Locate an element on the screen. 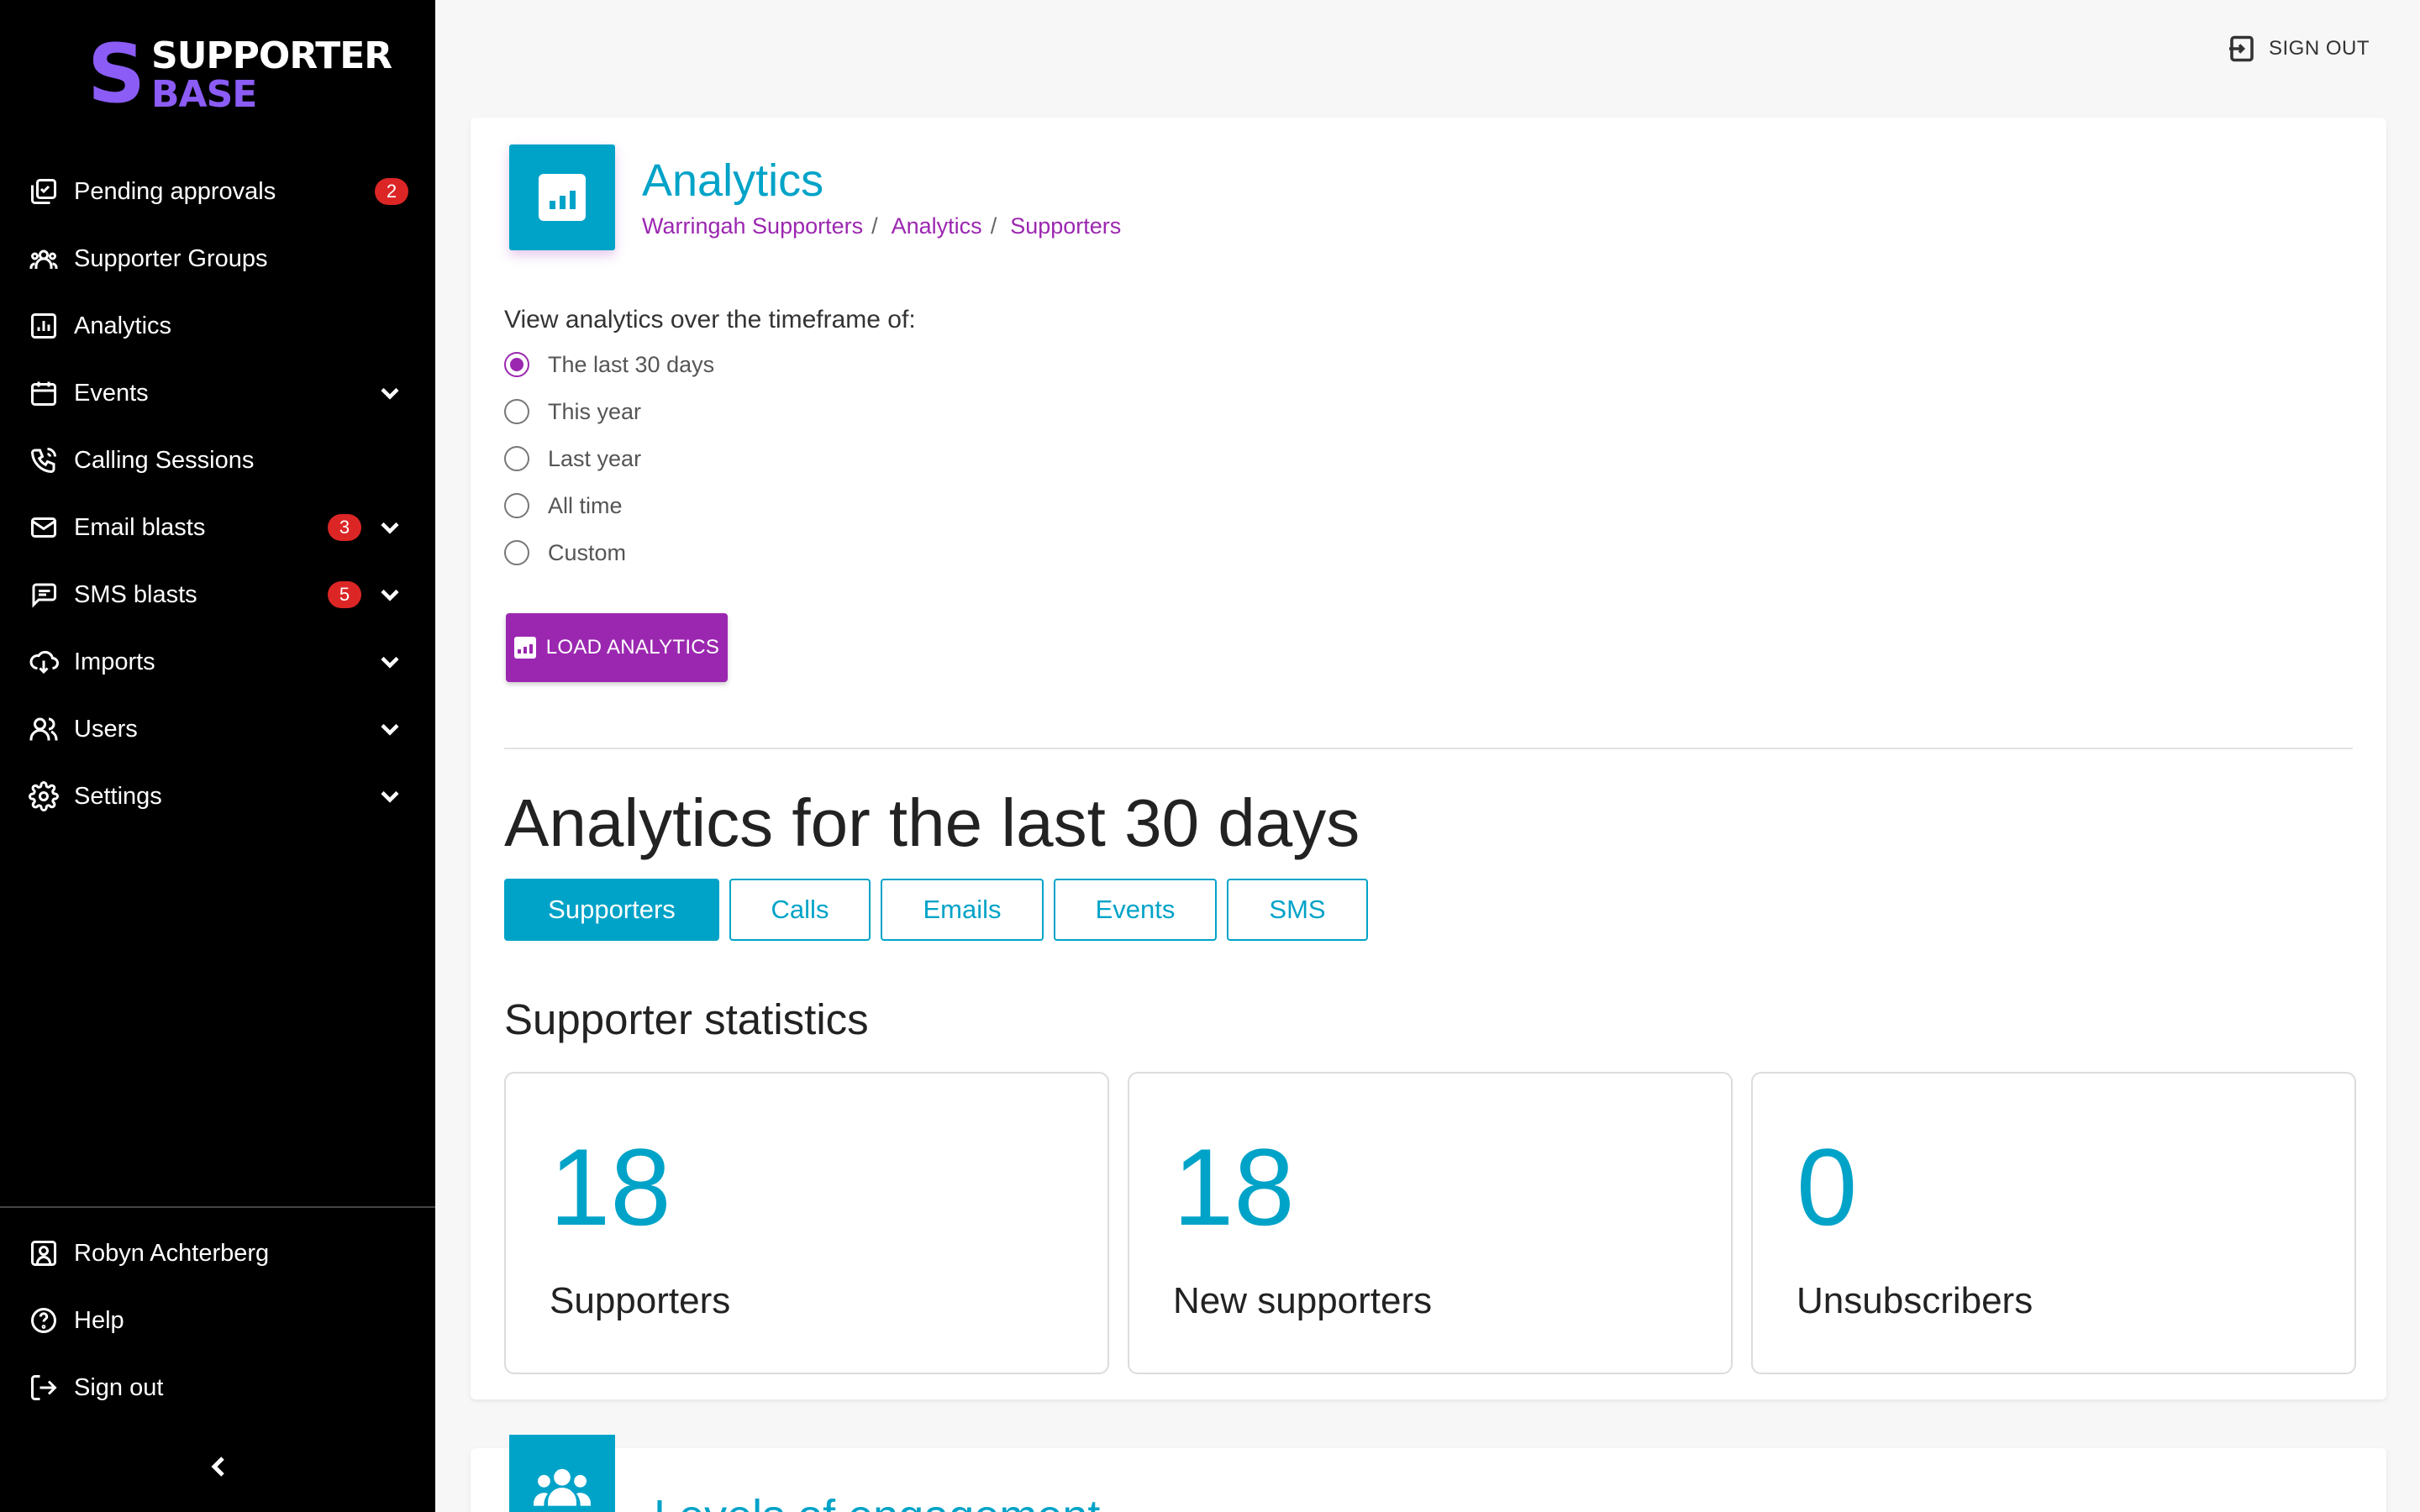 This screenshot has width=2420, height=1512. stat-label: Supporters is located at coordinates (641, 1300).